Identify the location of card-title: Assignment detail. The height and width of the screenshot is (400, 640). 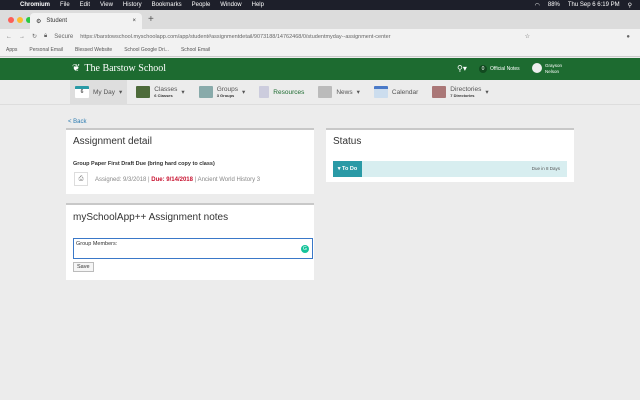
(112, 141).